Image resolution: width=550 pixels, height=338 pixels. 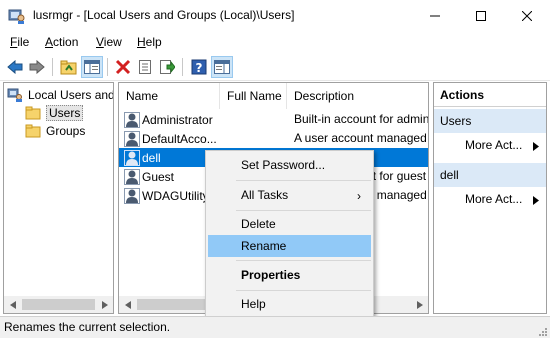 I want to click on context-help: Help, so click(x=289, y=304).